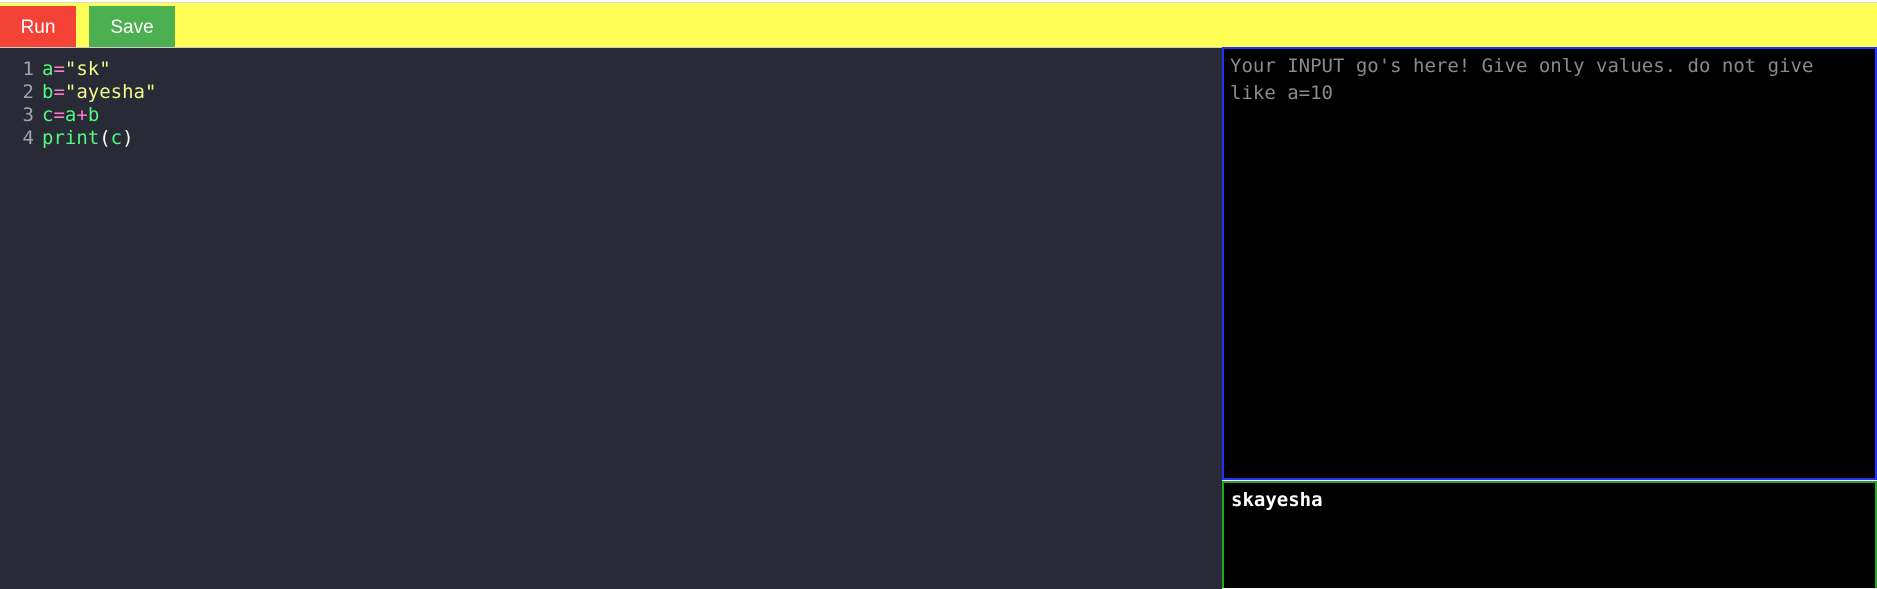  I want to click on code-token: "ayesha", so click(110, 92).